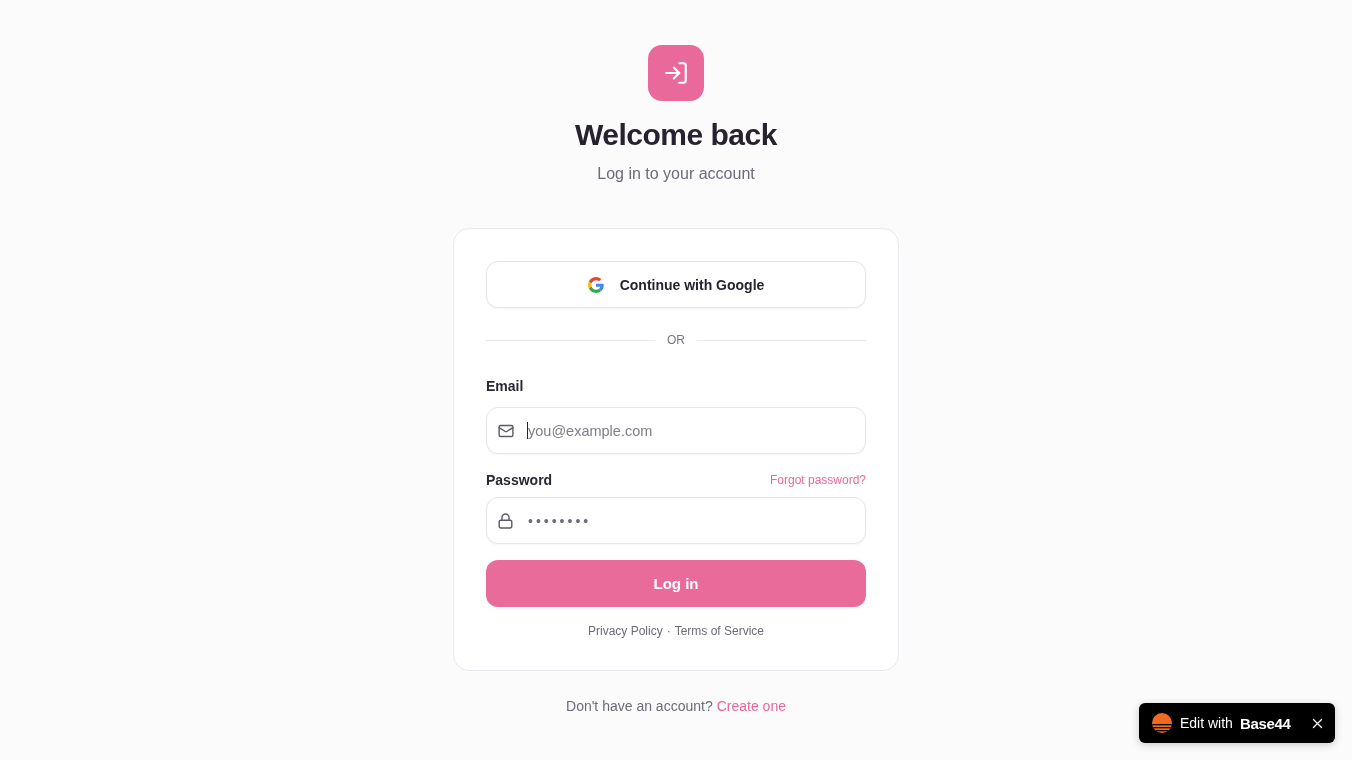 The image size is (1352, 760). I want to click on log-in-button: Log in, so click(676, 583).